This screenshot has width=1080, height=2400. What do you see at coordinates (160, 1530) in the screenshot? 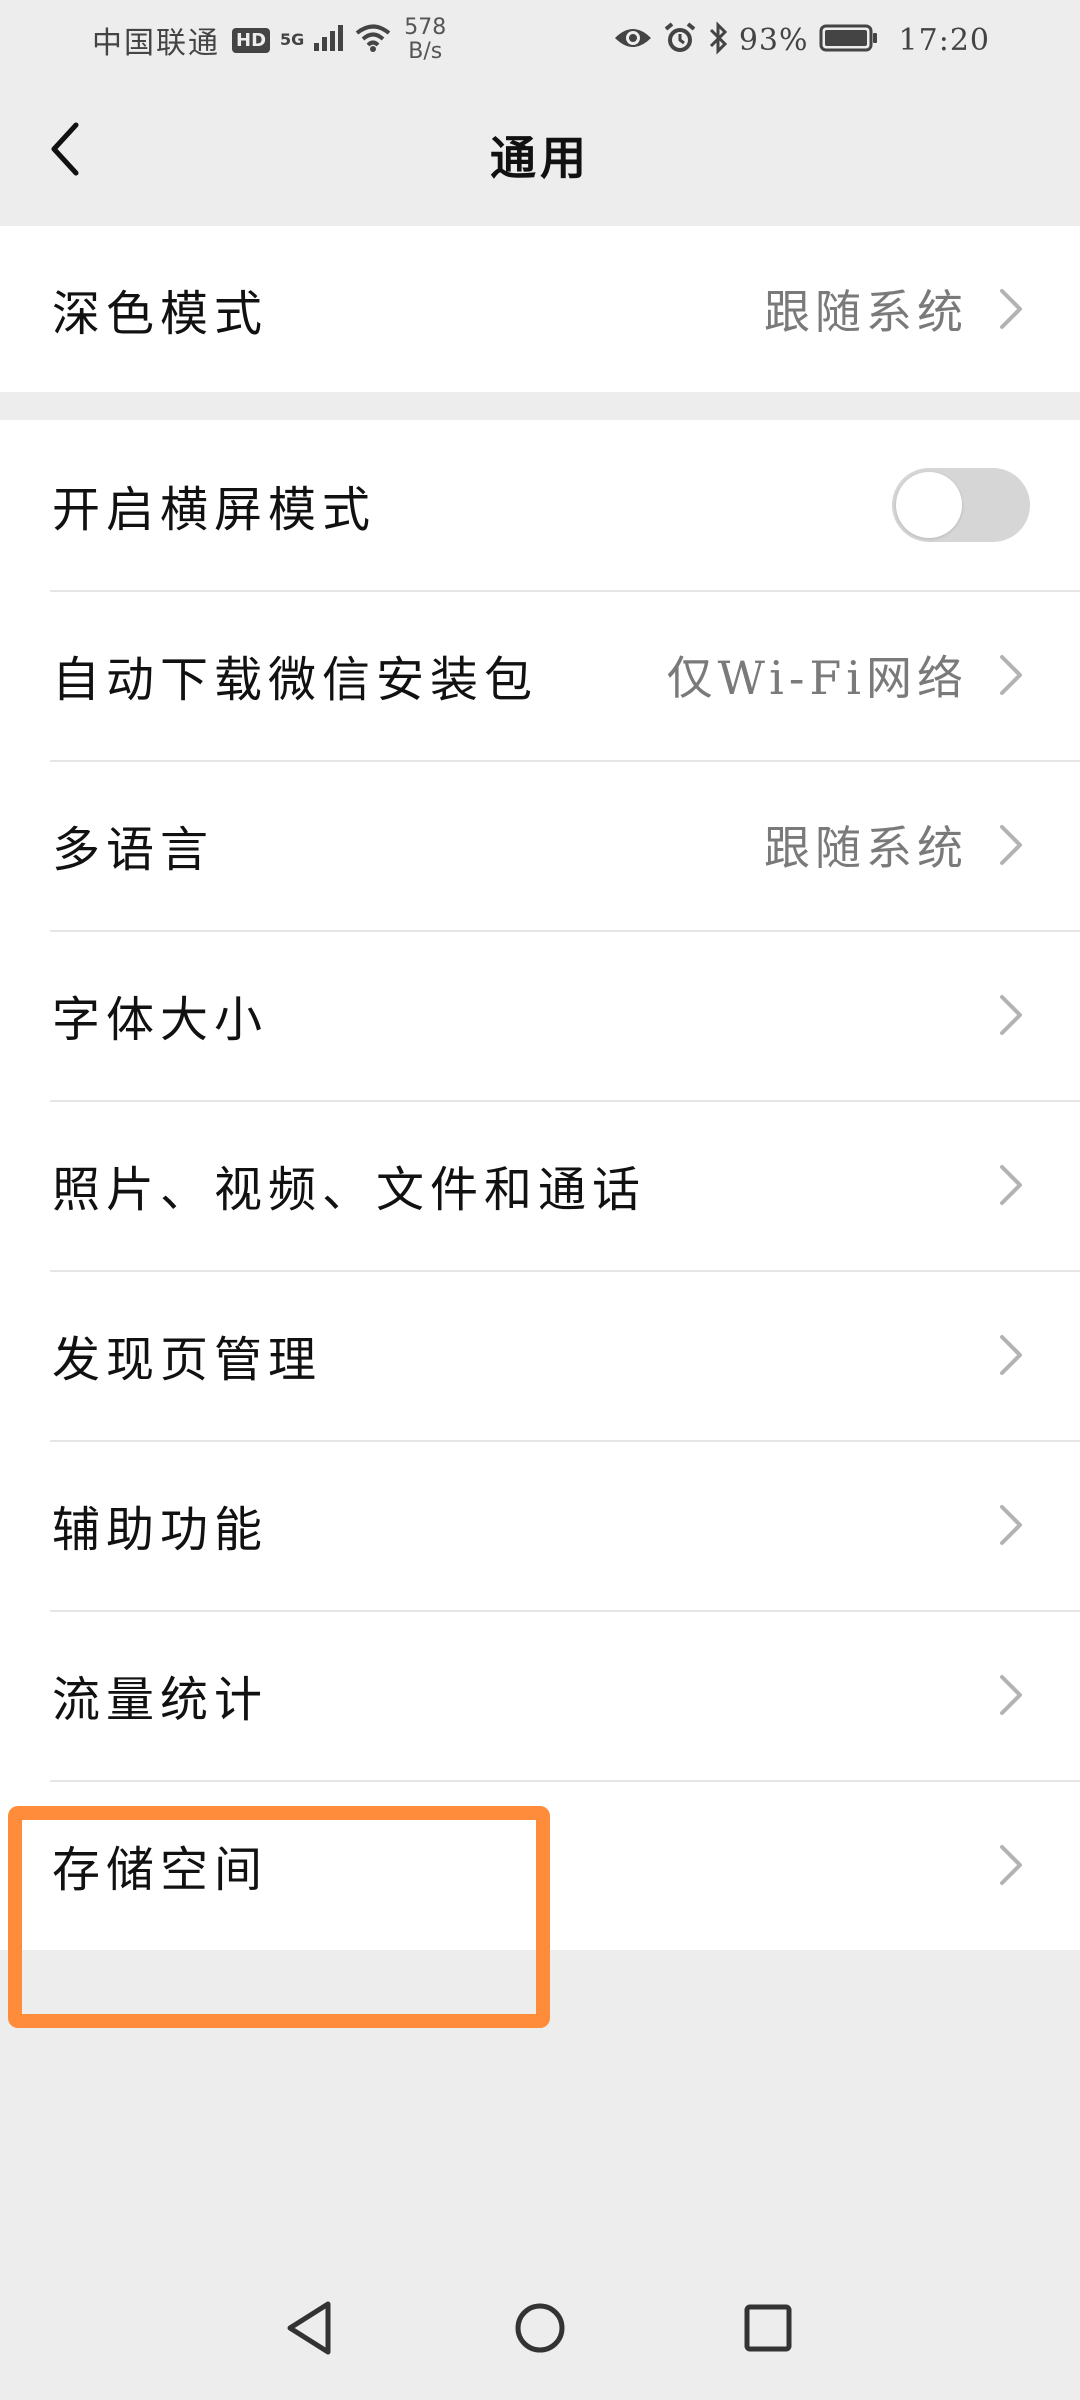
I see `setting-label: 辅助功能` at bounding box center [160, 1530].